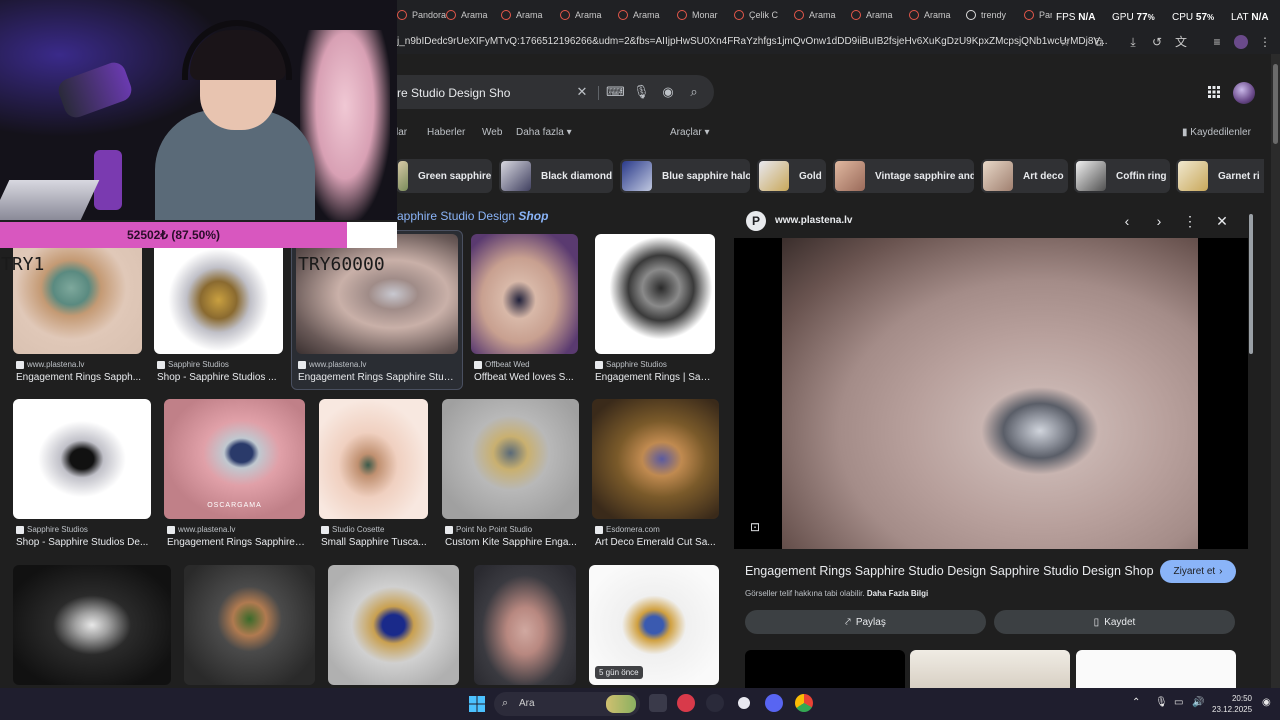 This screenshot has width=1280, height=720. What do you see at coordinates (658, 703) in the screenshot?
I see `task-view-icon` at bounding box center [658, 703].